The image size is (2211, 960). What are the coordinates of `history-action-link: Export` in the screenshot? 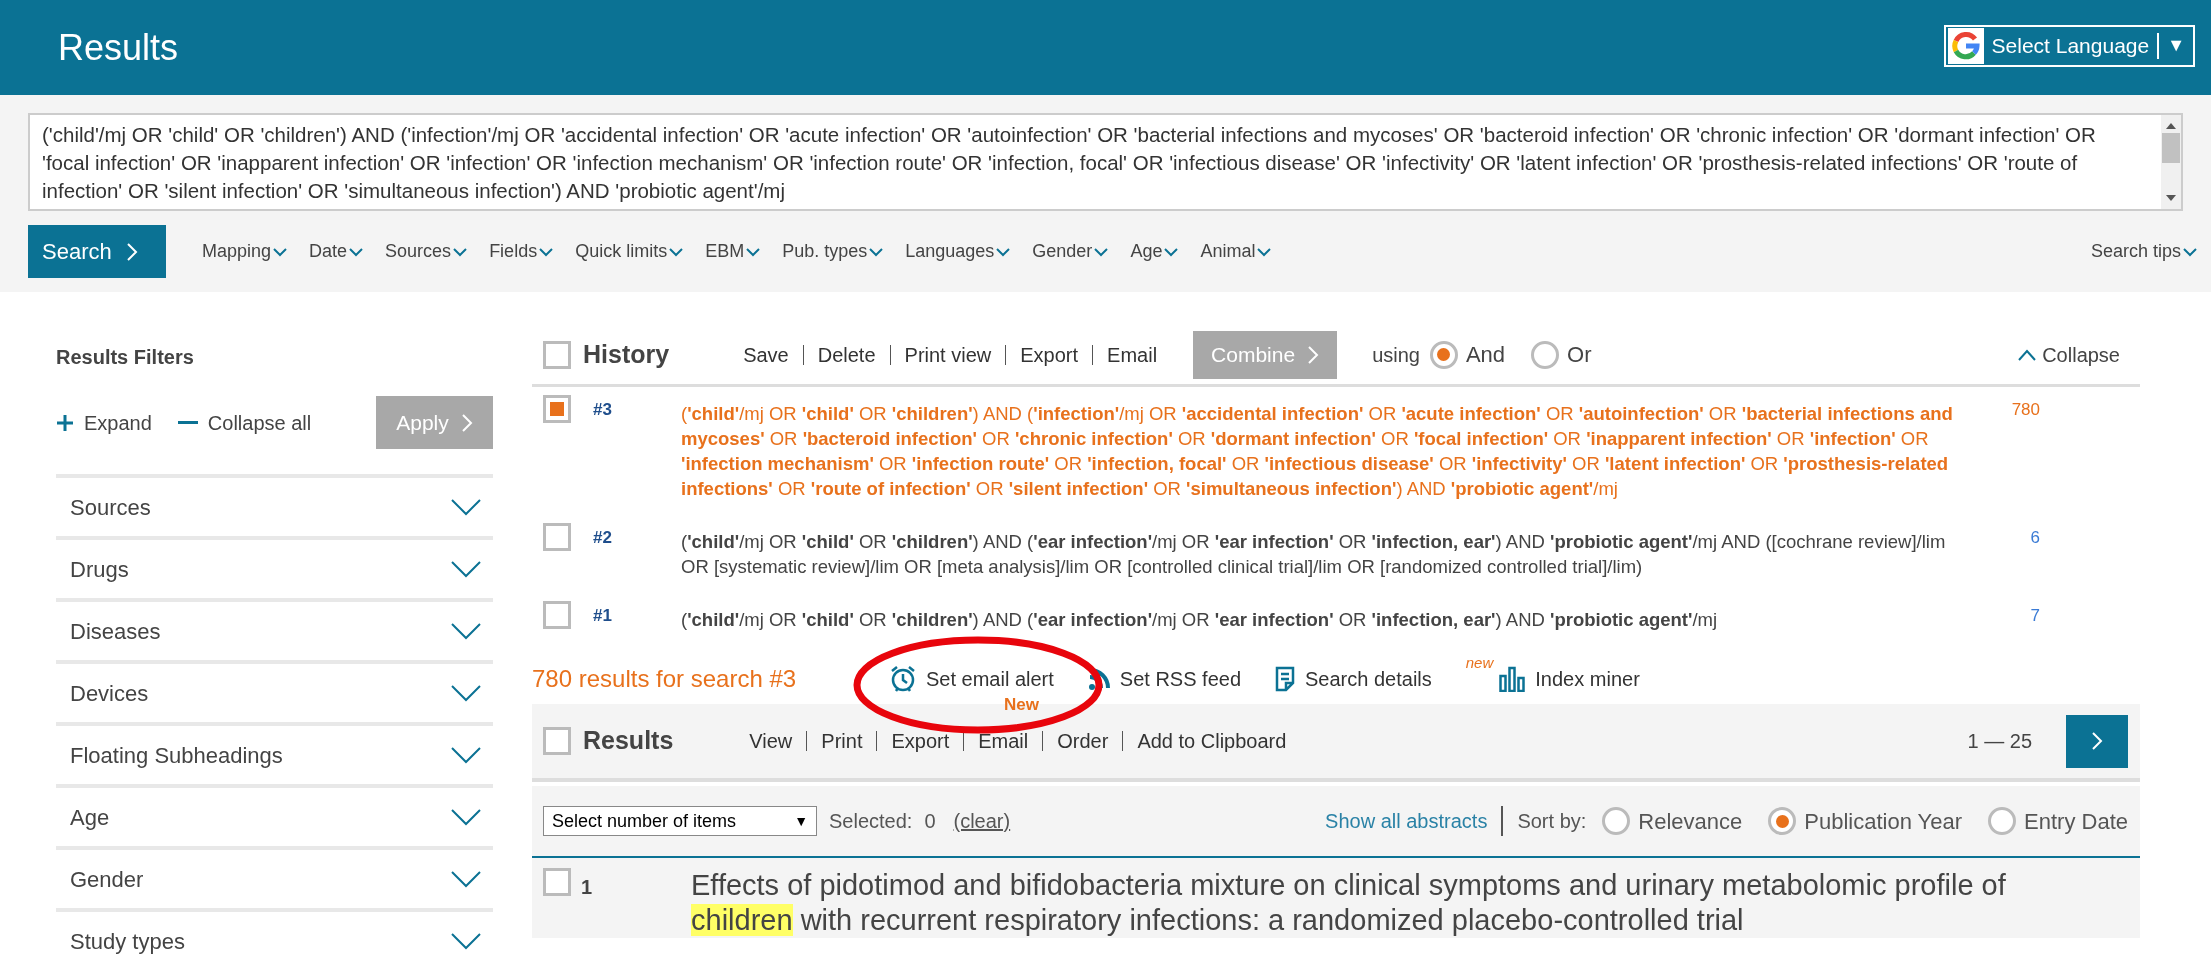 It's located at (1049, 354).